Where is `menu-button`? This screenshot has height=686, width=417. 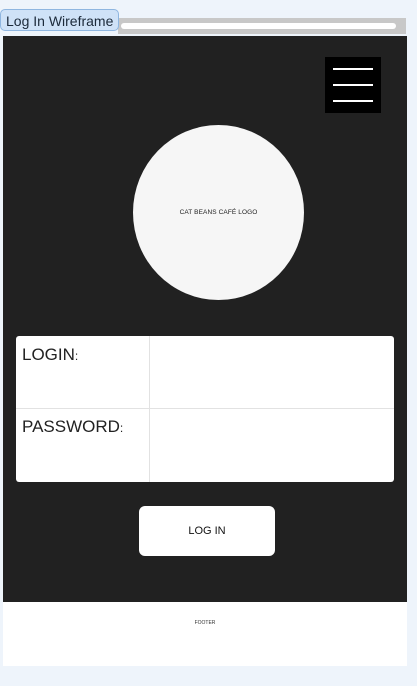
menu-button is located at coordinates (353, 85).